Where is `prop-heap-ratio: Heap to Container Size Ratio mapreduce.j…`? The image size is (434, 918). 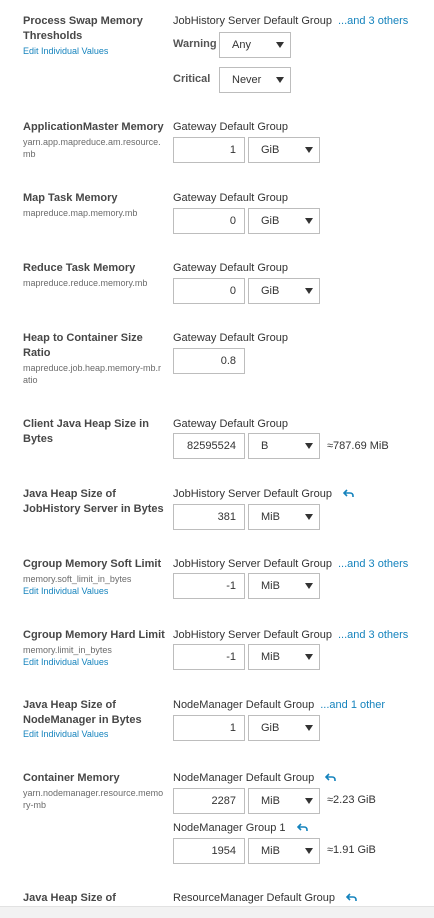
prop-heap-ratio: Heap to Container Size Ratio mapreduce.j… is located at coordinates (217, 367).